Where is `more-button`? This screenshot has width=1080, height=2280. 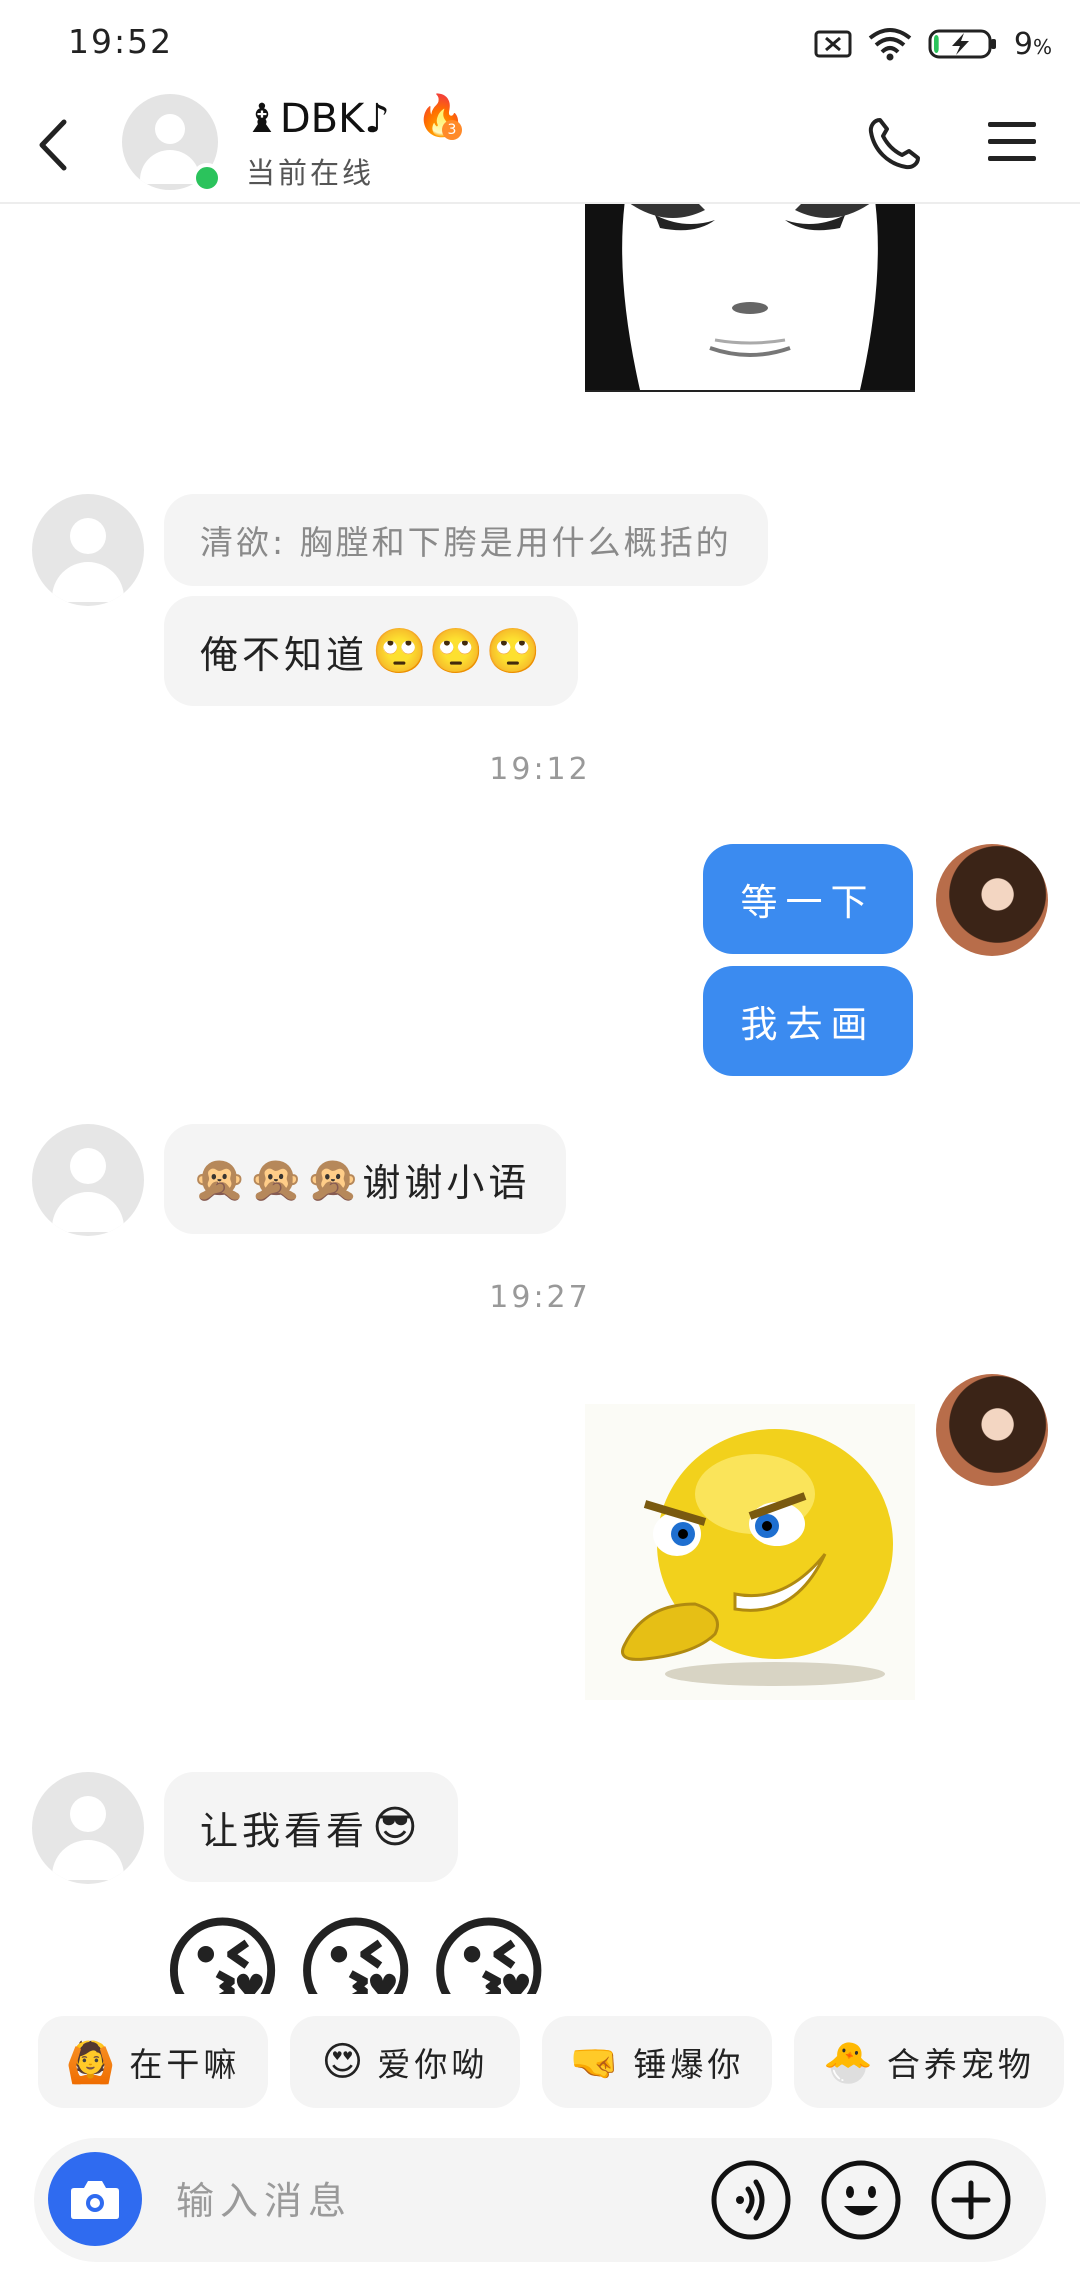 more-button is located at coordinates (971, 2200).